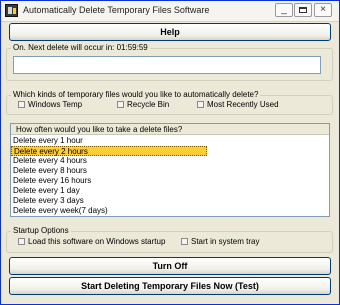 This screenshot has height=305, width=340. What do you see at coordinates (55, 104) in the screenshot?
I see `windows-temp-label: Windows Temp` at bounding box center [55, 104].